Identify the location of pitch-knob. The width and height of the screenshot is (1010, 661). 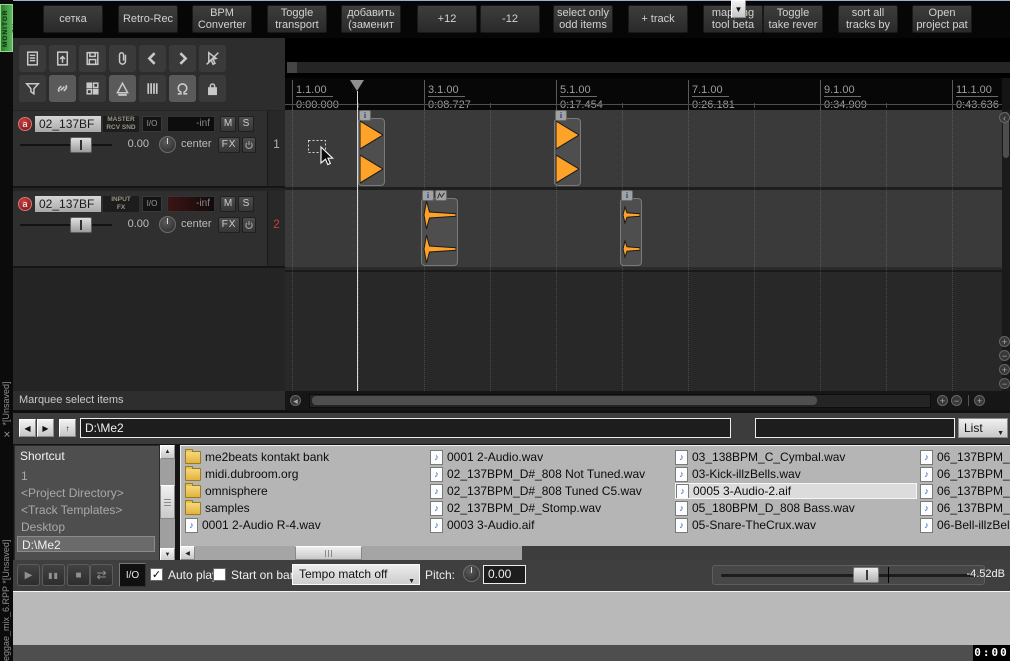
(471, 573).